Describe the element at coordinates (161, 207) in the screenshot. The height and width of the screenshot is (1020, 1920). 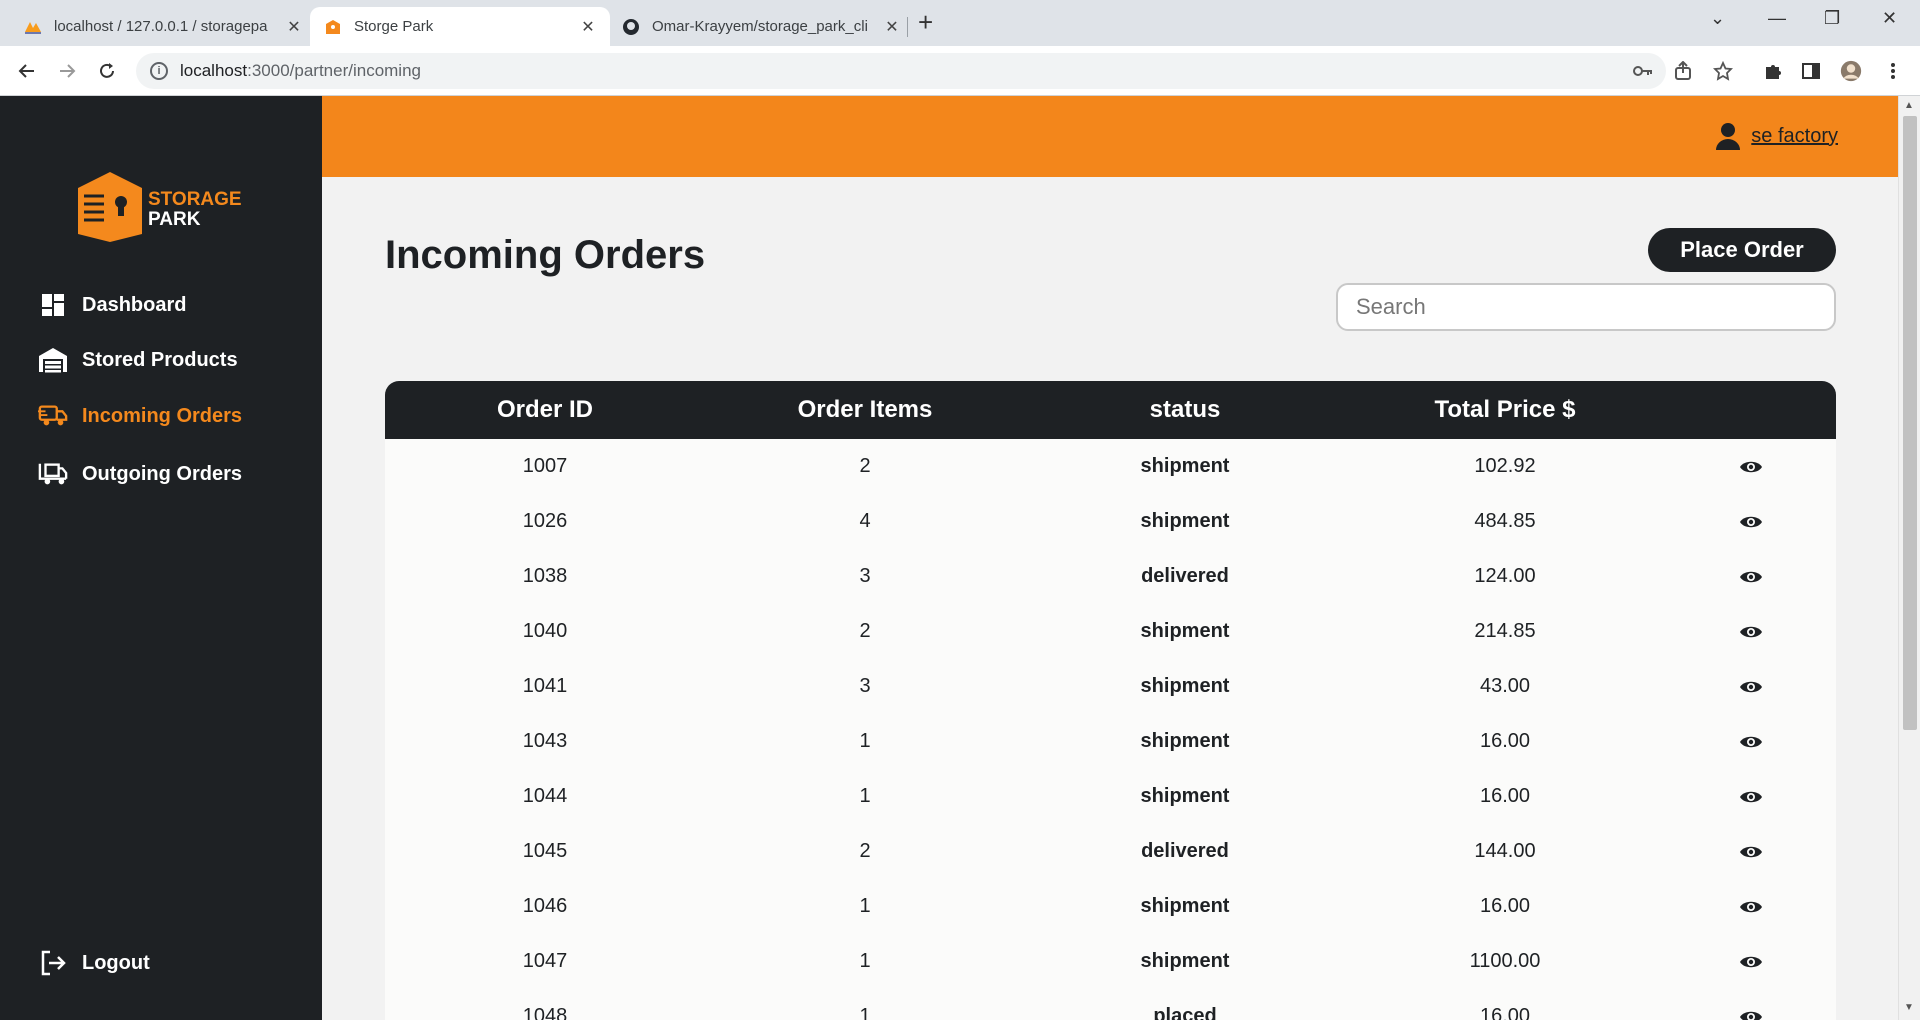
I see `storage-park-logo: STORAGE PARK` at that location.